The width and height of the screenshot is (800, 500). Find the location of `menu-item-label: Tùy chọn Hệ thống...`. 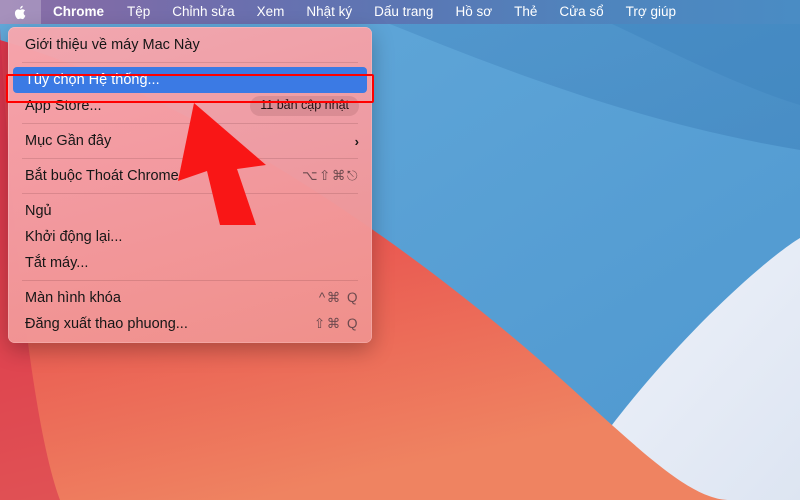

menu-item-label: Tùy chọn Hệ thống... is located at coordinates (92, 79).